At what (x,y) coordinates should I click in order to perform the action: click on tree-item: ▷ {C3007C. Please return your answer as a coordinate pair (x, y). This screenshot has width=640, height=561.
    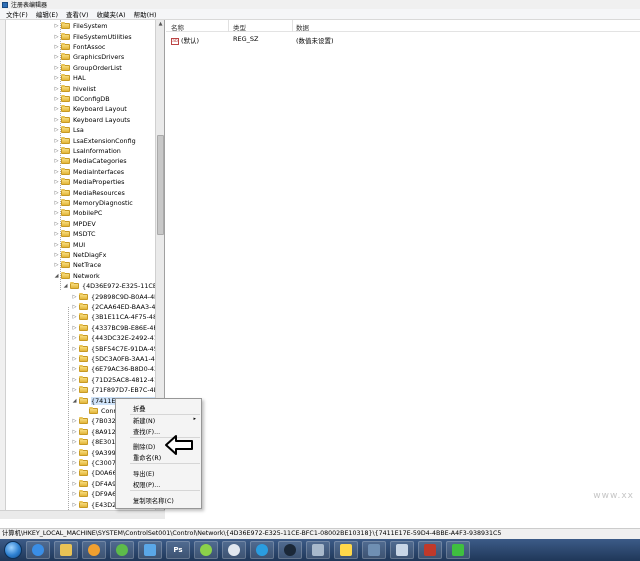
    Looking at the image, I should click on (96, 463).